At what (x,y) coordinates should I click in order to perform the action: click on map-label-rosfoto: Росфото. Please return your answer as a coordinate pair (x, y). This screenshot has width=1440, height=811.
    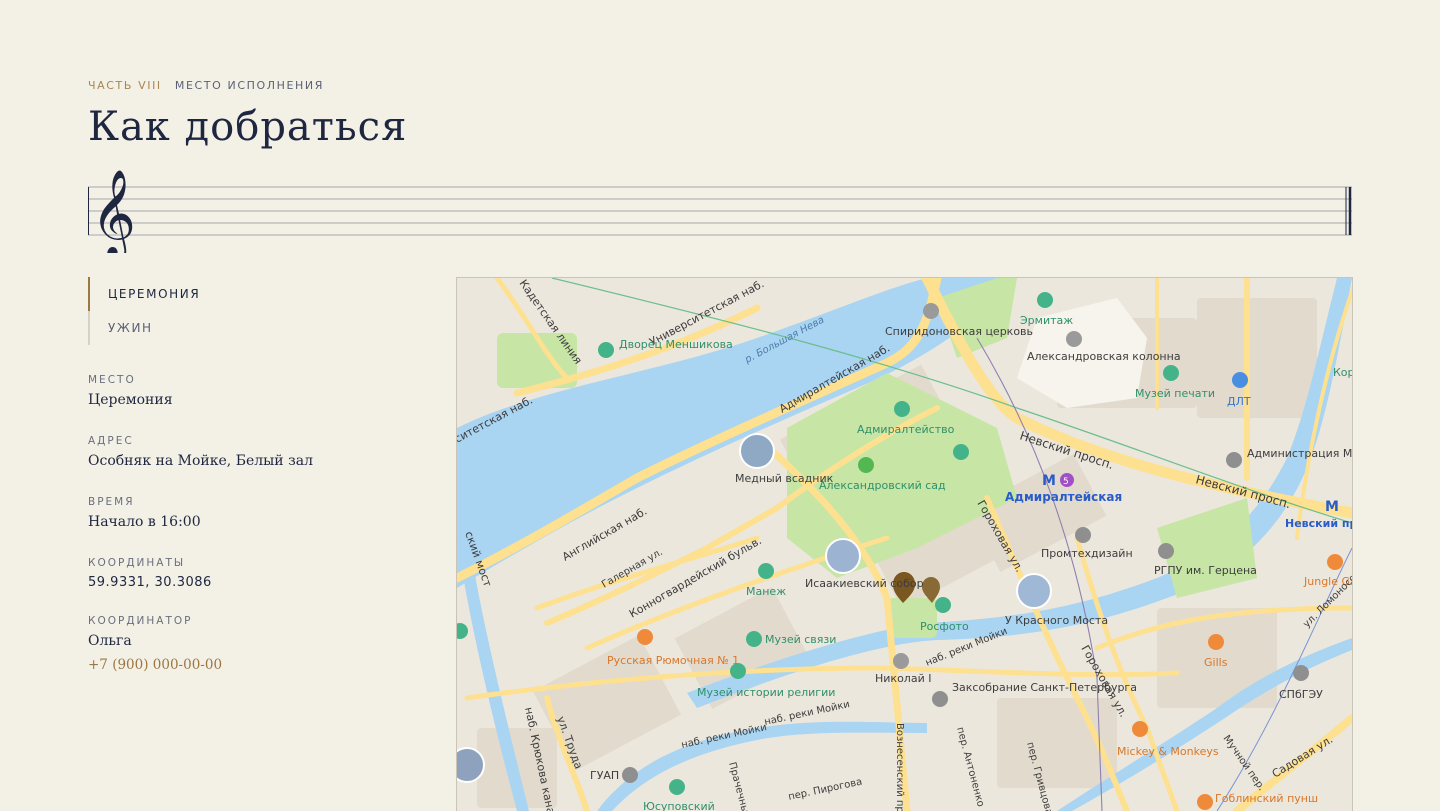
    Looking at the image, I should click on (944, 626).